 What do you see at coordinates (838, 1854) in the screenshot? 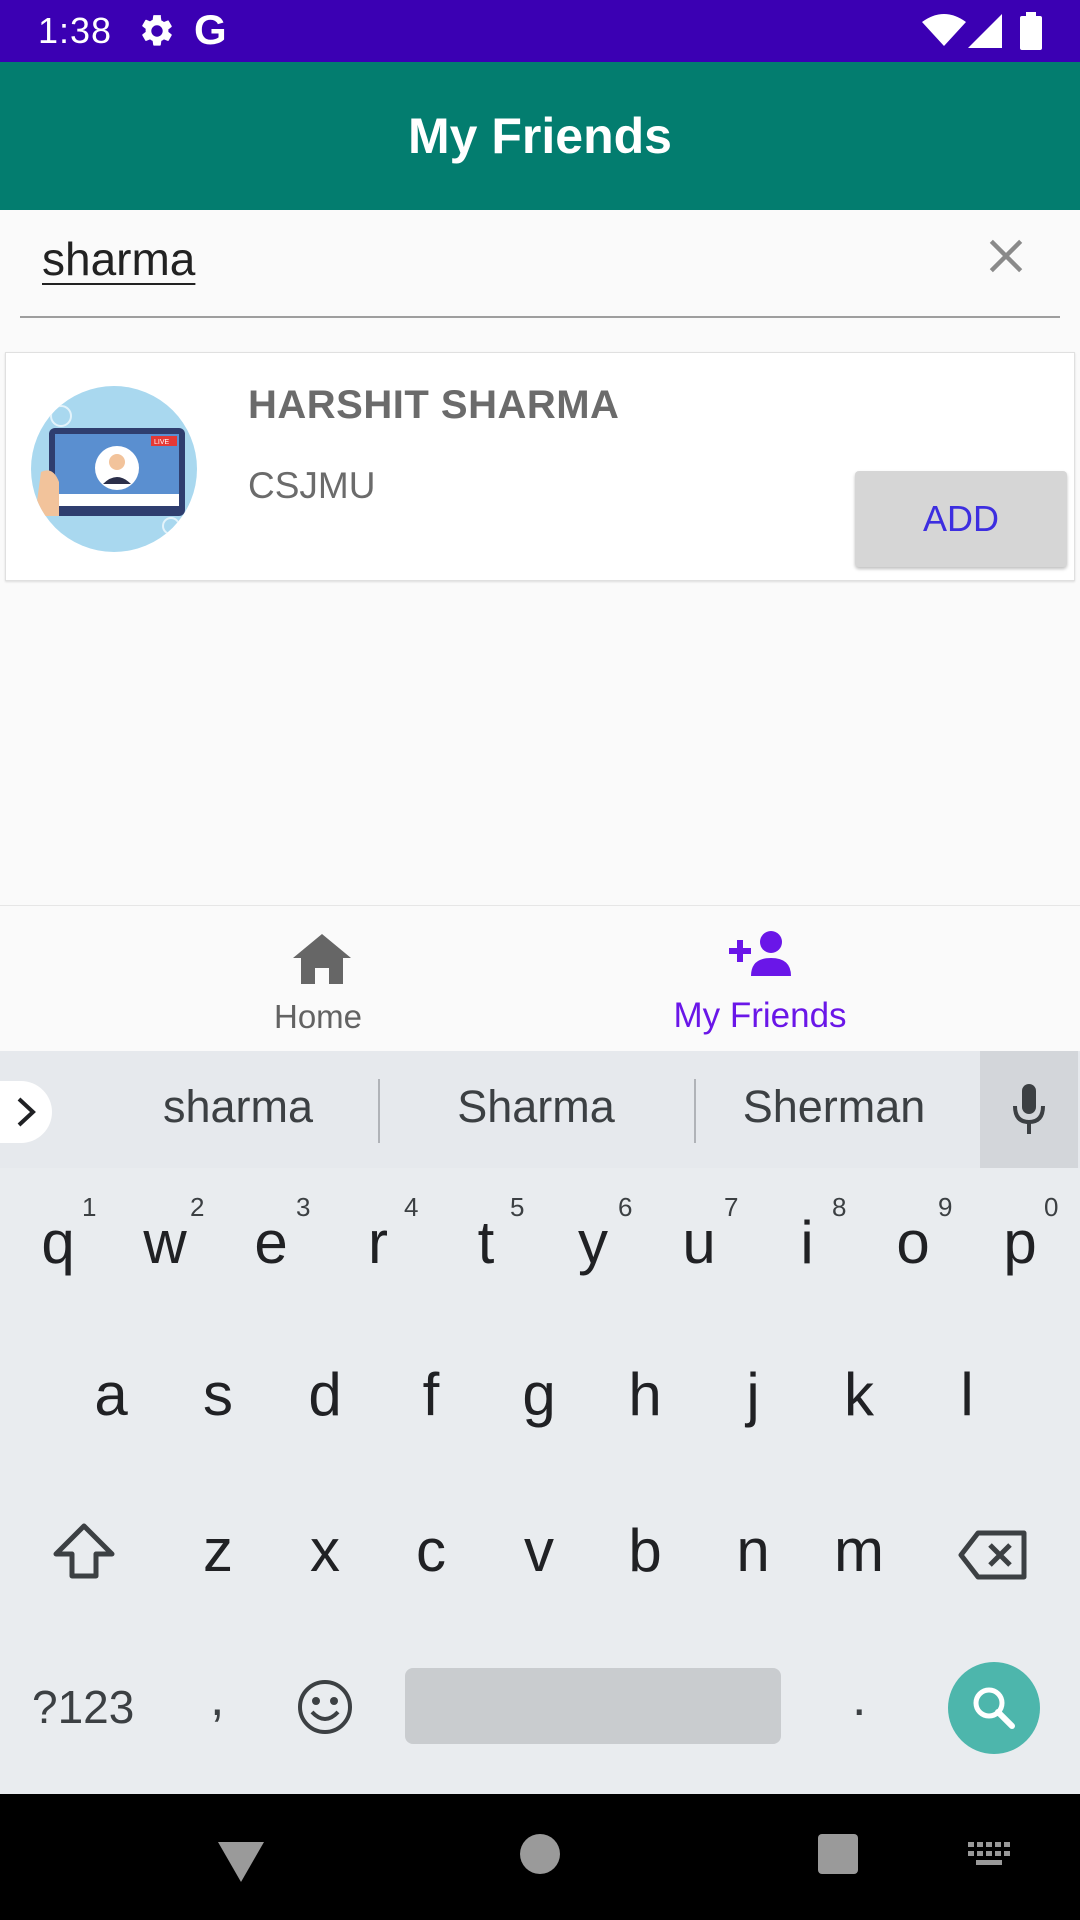
I see `recents-icon` at bounding box center [838, 1854].